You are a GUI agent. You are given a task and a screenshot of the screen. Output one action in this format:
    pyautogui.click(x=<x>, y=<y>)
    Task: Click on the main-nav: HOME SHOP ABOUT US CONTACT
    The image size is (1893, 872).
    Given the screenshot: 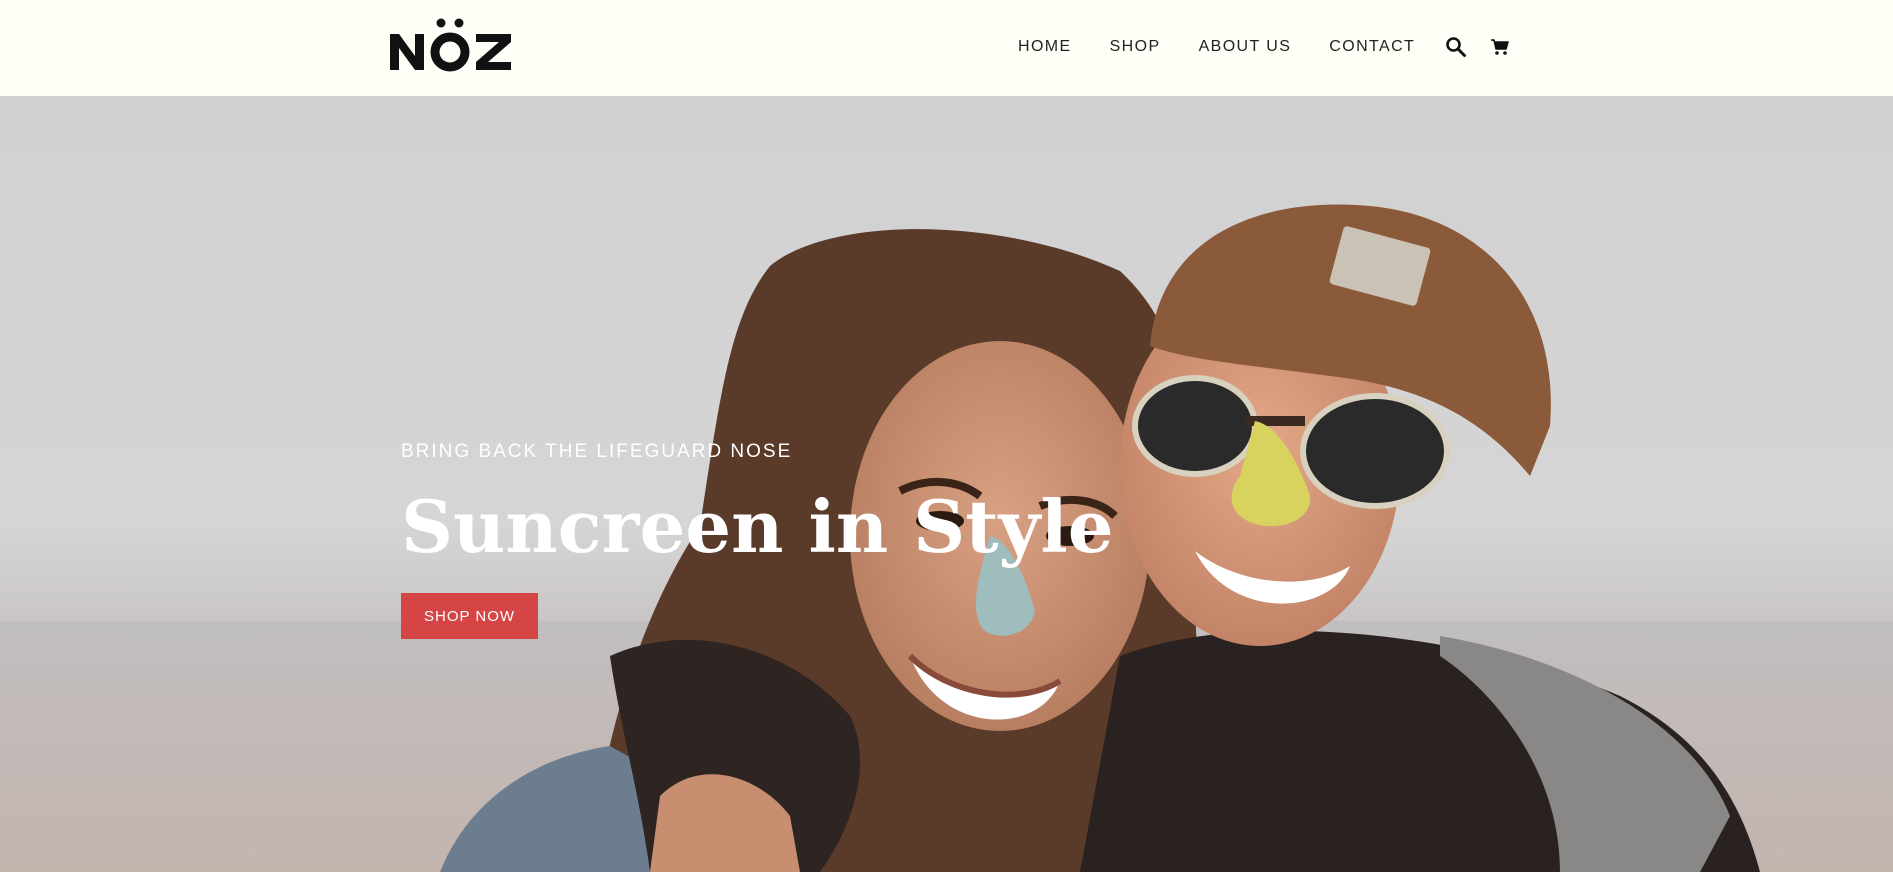 What is the action you would take?
    pyautogui.click(x=1264, y=47)
    